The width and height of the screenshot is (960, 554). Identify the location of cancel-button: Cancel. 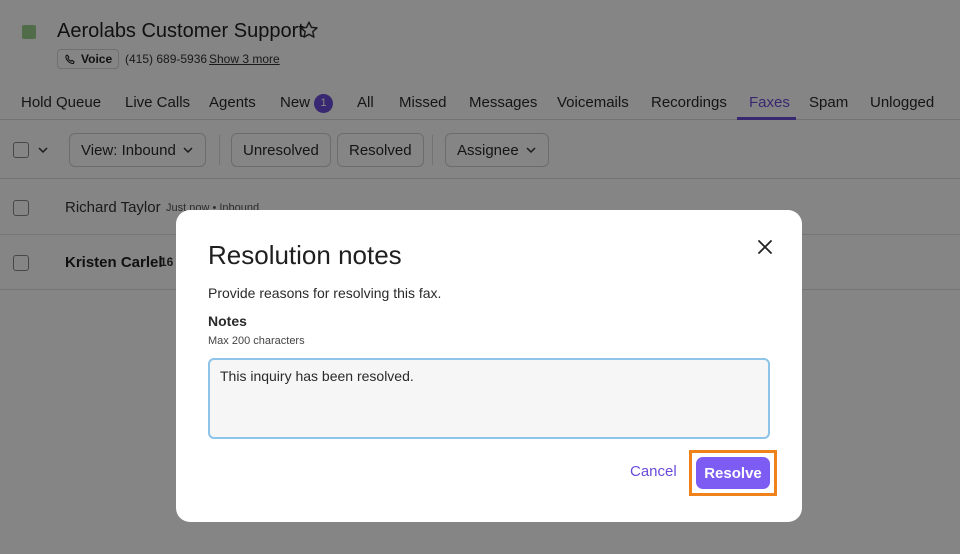
(653, 471).